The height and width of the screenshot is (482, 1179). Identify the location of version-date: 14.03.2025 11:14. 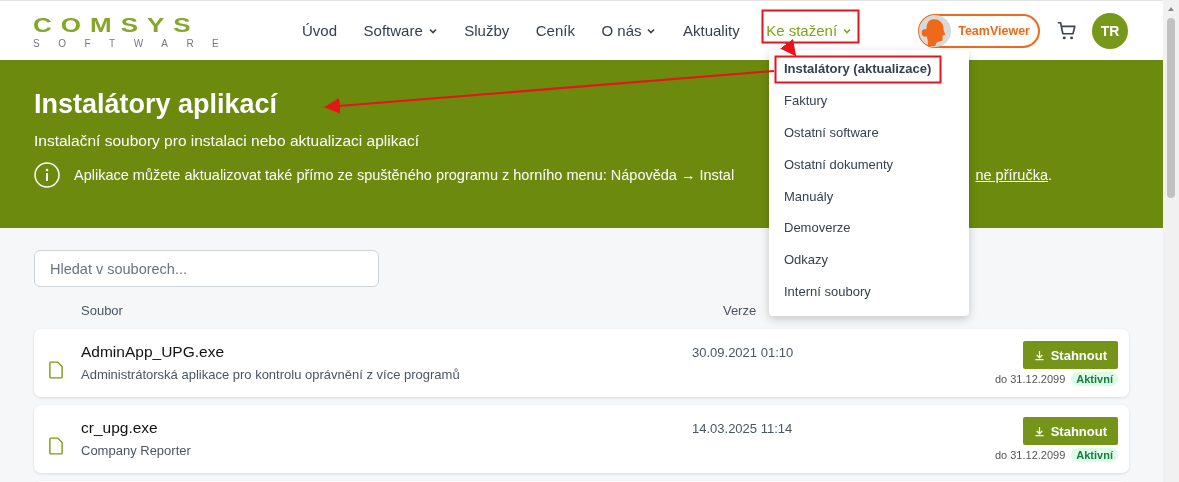
(742, 429).